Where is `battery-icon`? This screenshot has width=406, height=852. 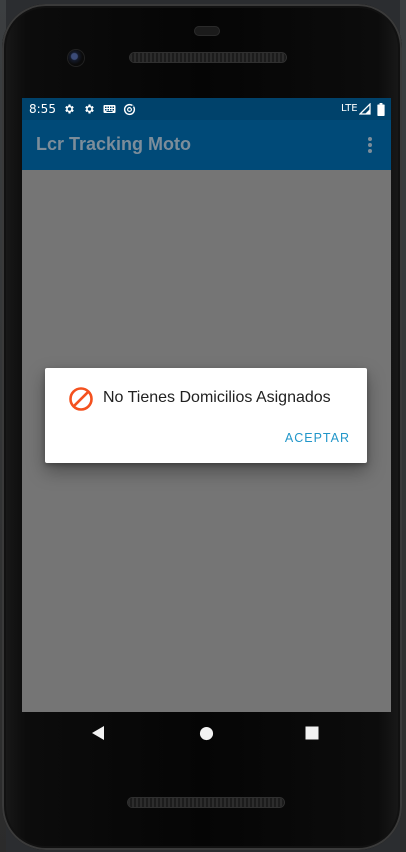 battery-icon is located at coordinates (381, 109).